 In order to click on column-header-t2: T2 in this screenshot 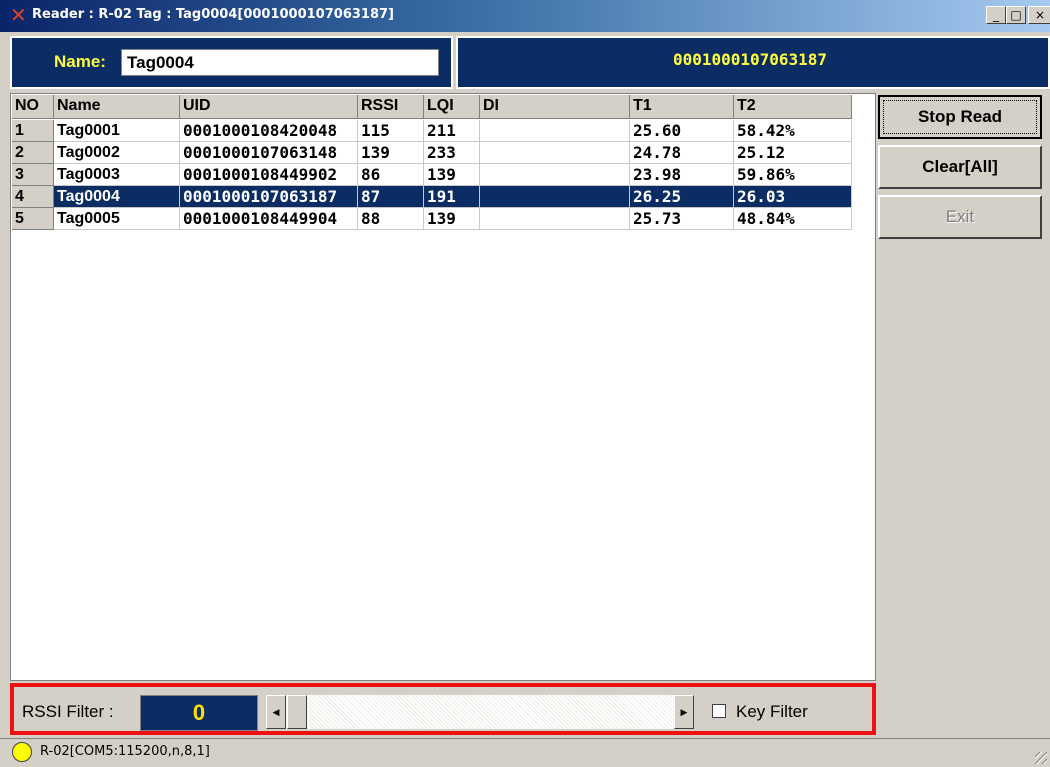, I will do `click(793, 107)`.